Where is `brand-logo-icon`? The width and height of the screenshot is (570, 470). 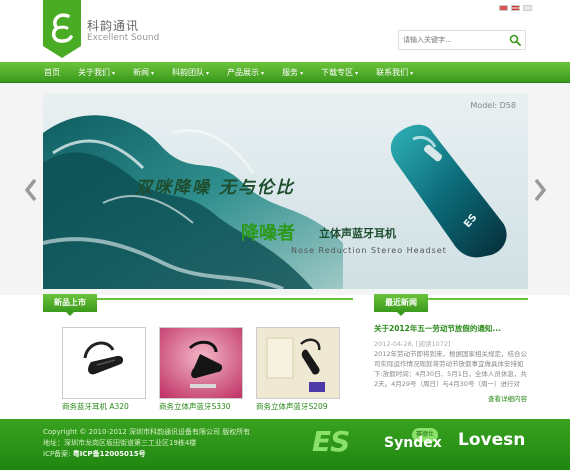 brand-logo-icon is located at coordinates (62, 29).